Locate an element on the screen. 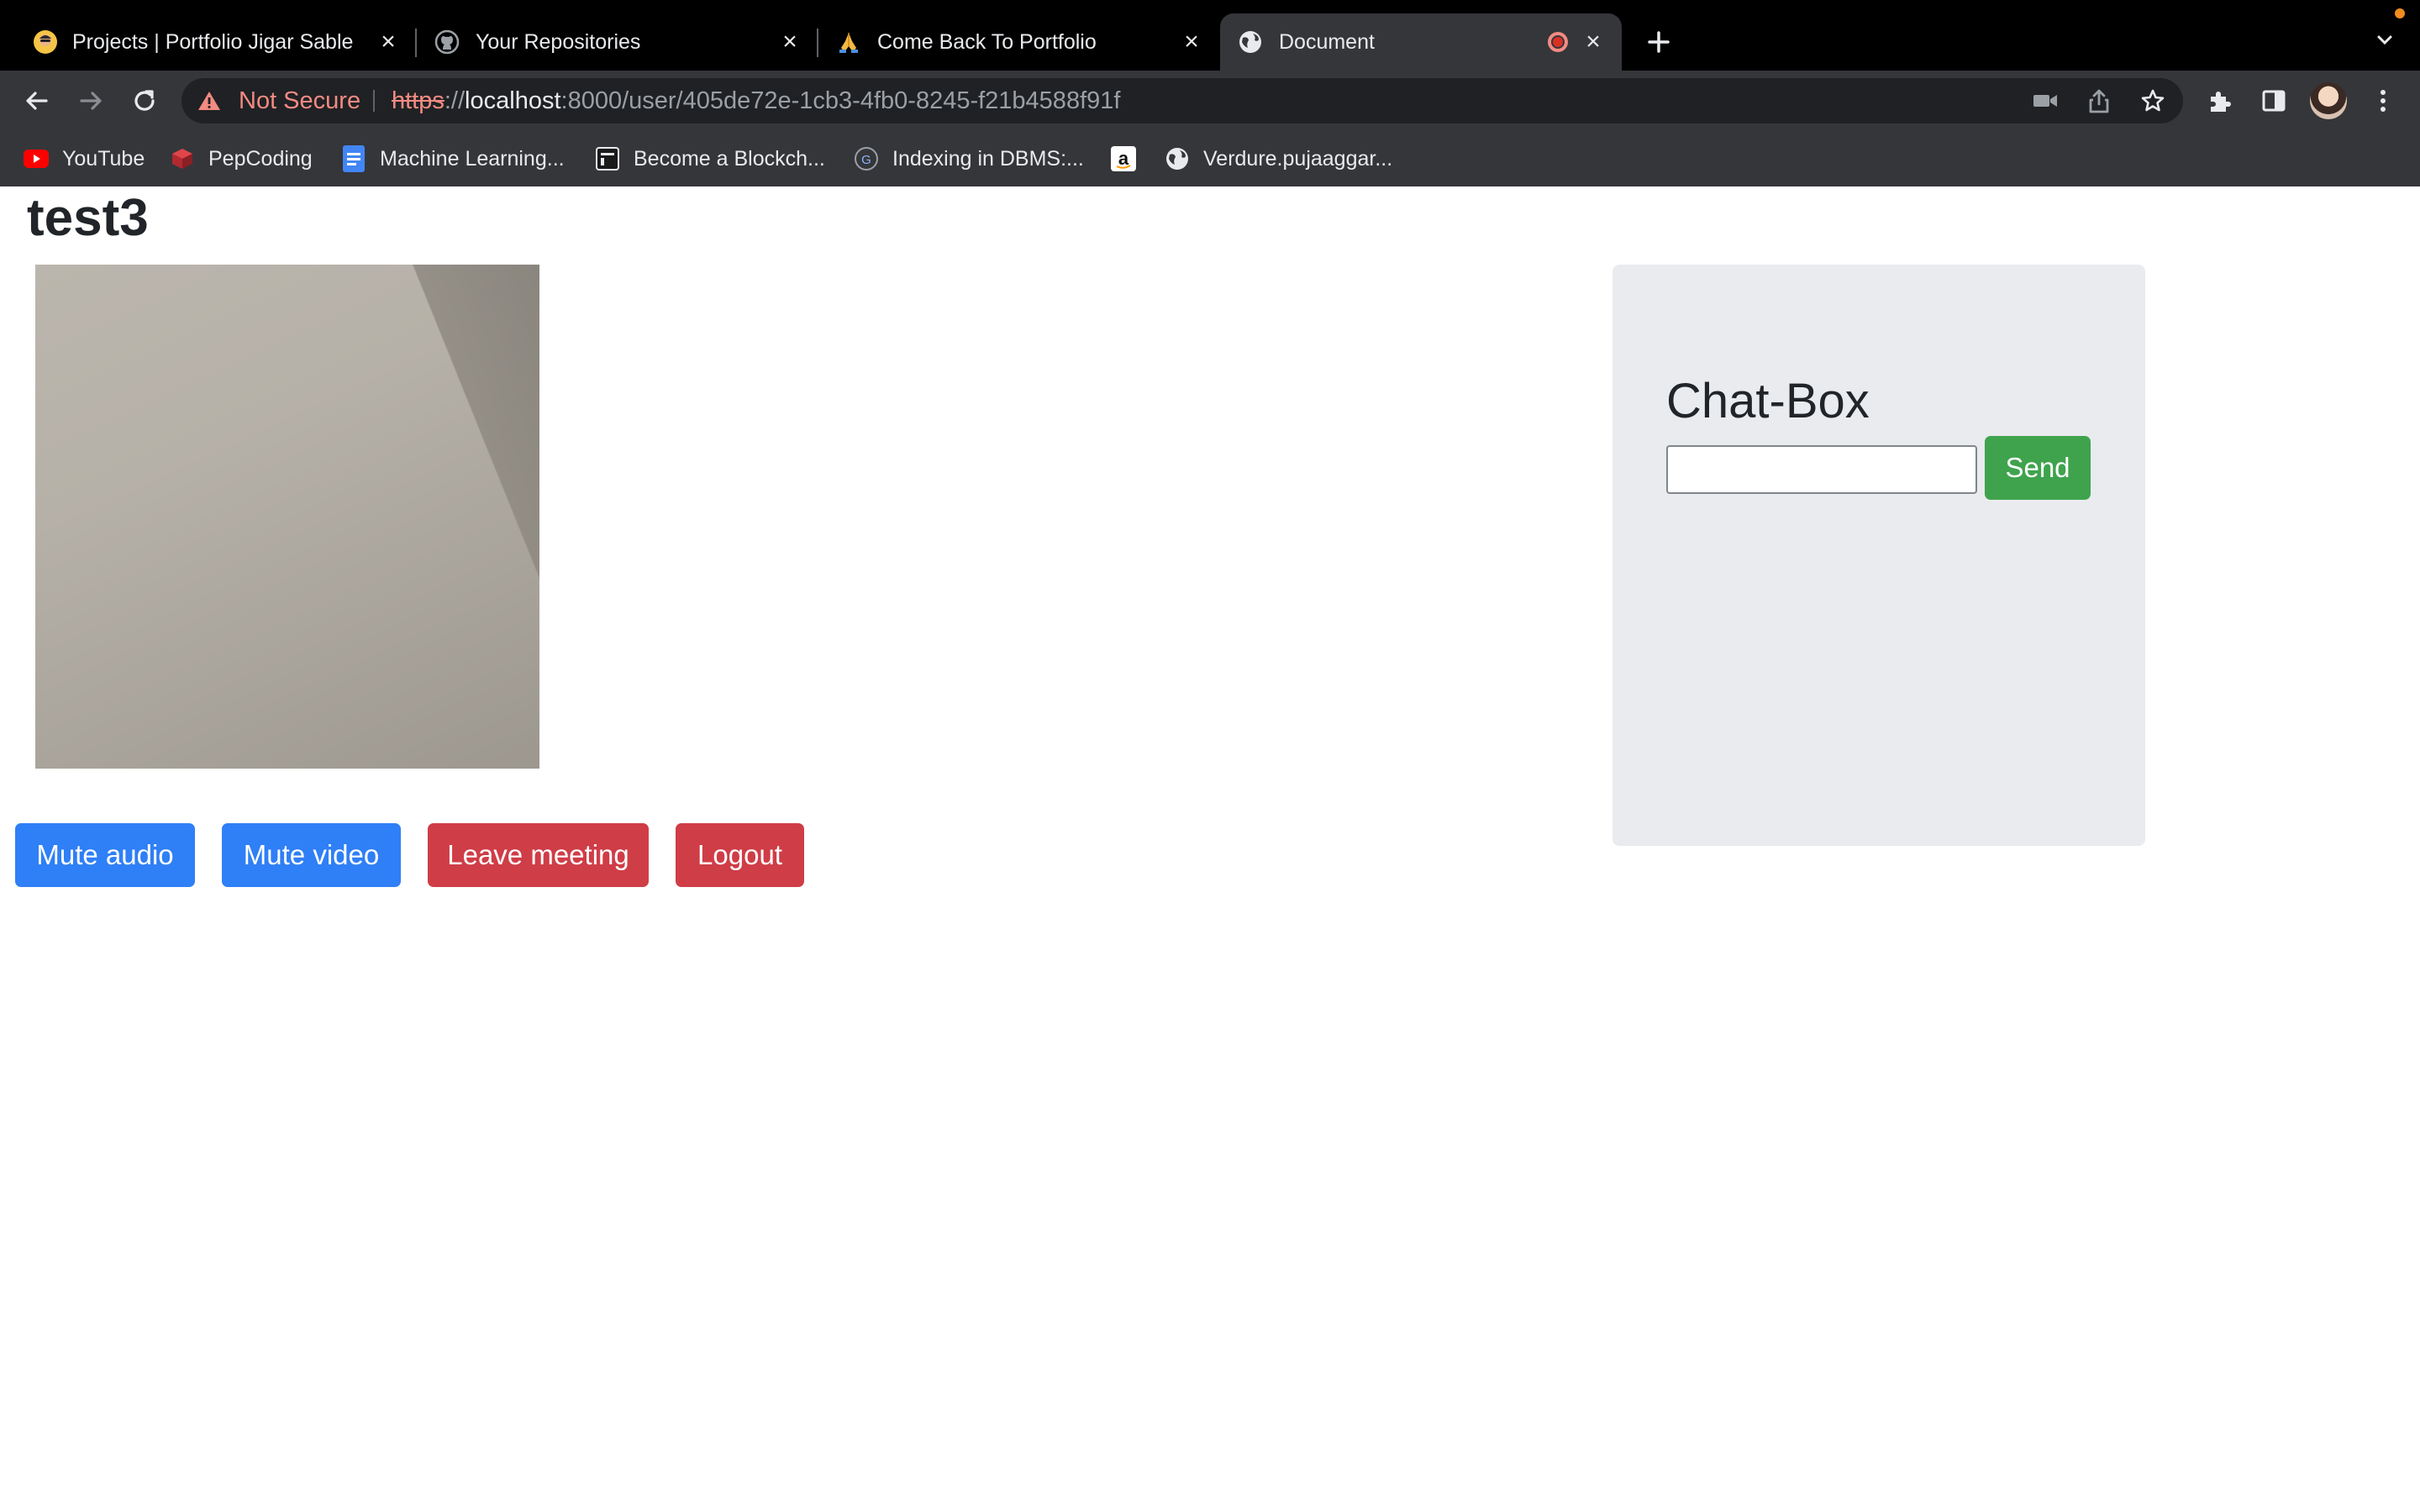 Image resolution: width=2420 pixels, height=1512 pixels. chat-box-title: Chat-Box is located at coordinates (1768, 401).